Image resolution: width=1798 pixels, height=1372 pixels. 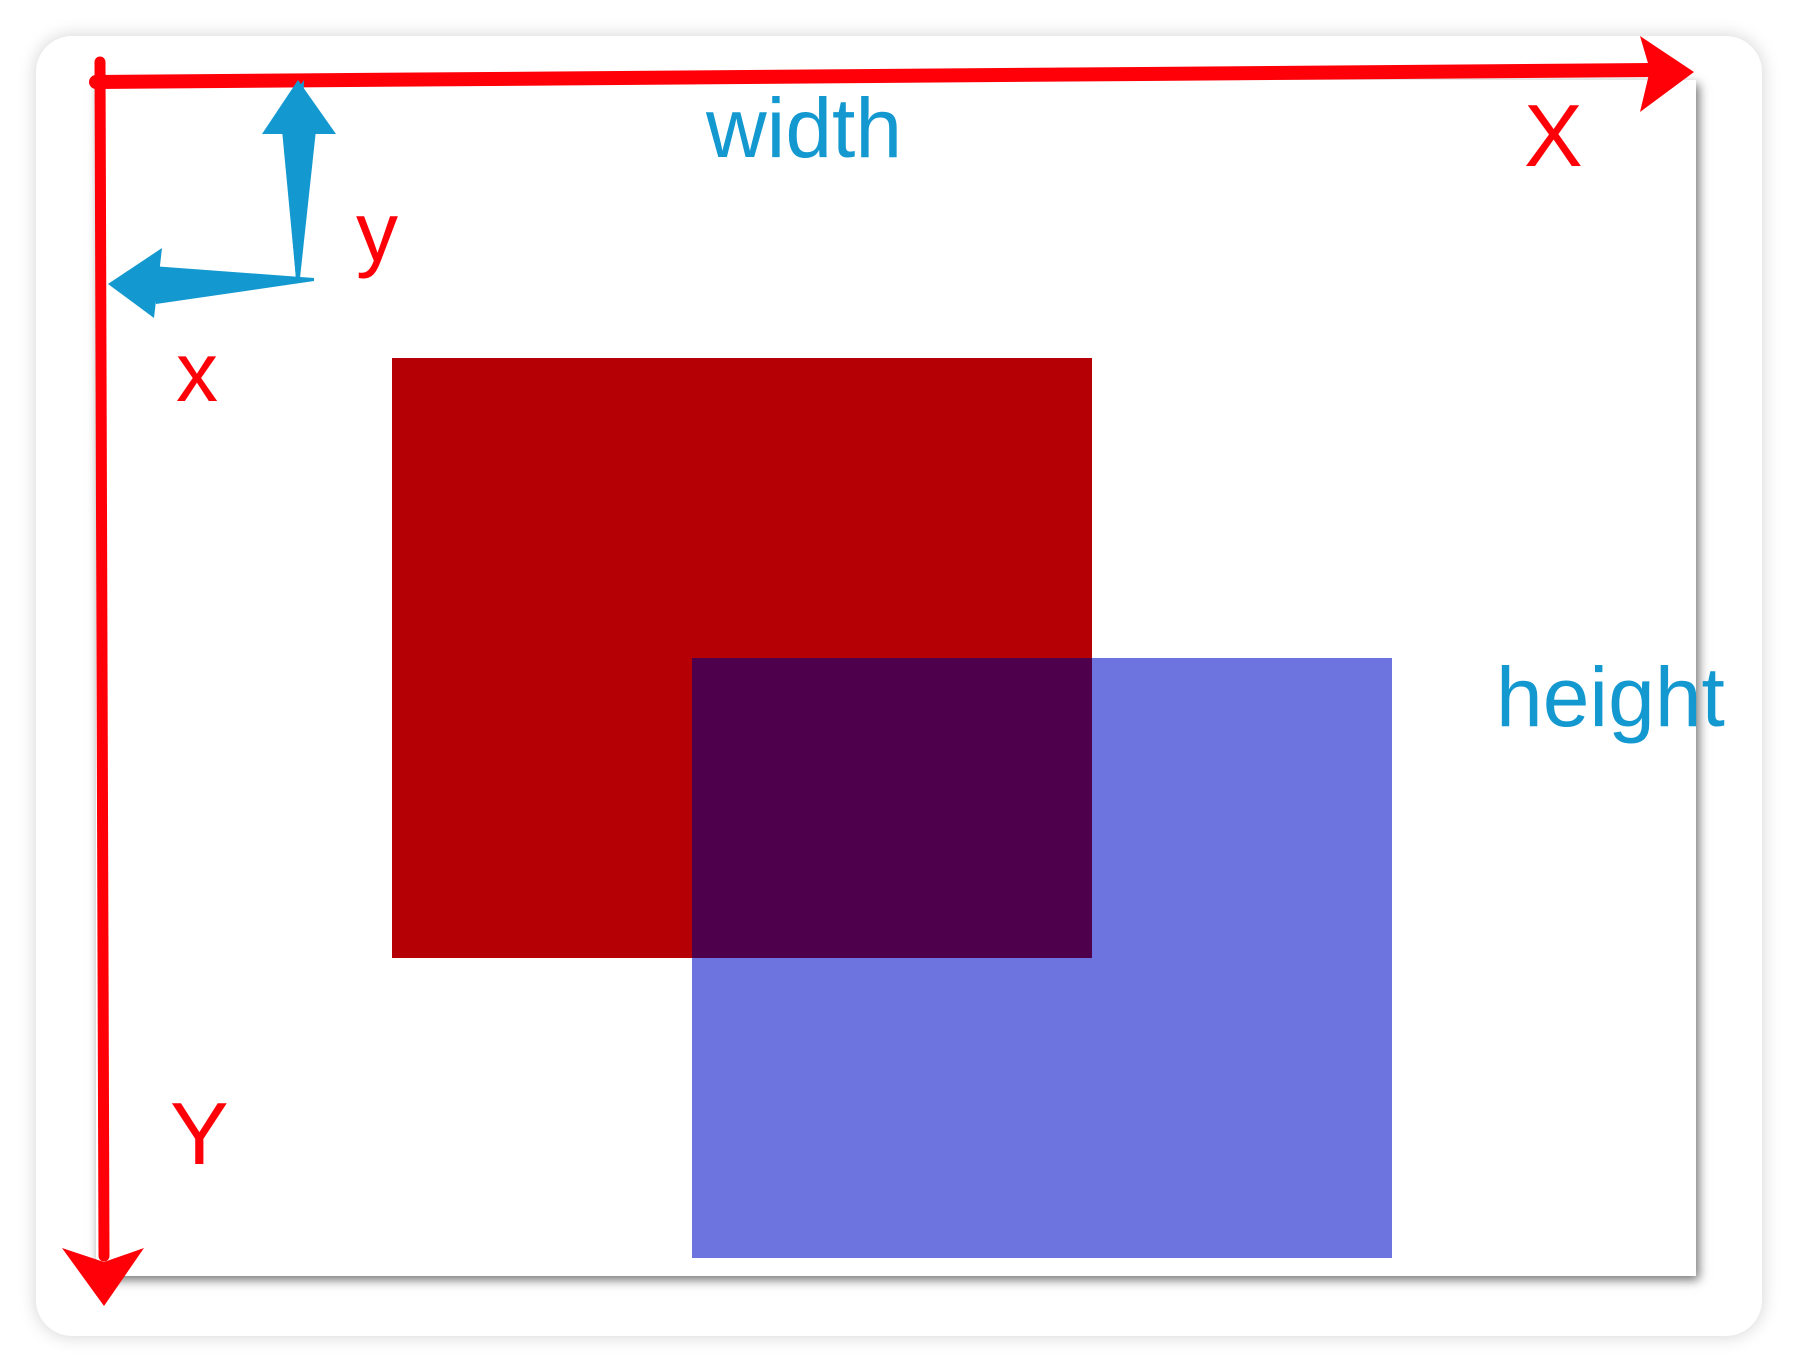 I want to click on offset-x-label: x, so click(x=197, y=372).